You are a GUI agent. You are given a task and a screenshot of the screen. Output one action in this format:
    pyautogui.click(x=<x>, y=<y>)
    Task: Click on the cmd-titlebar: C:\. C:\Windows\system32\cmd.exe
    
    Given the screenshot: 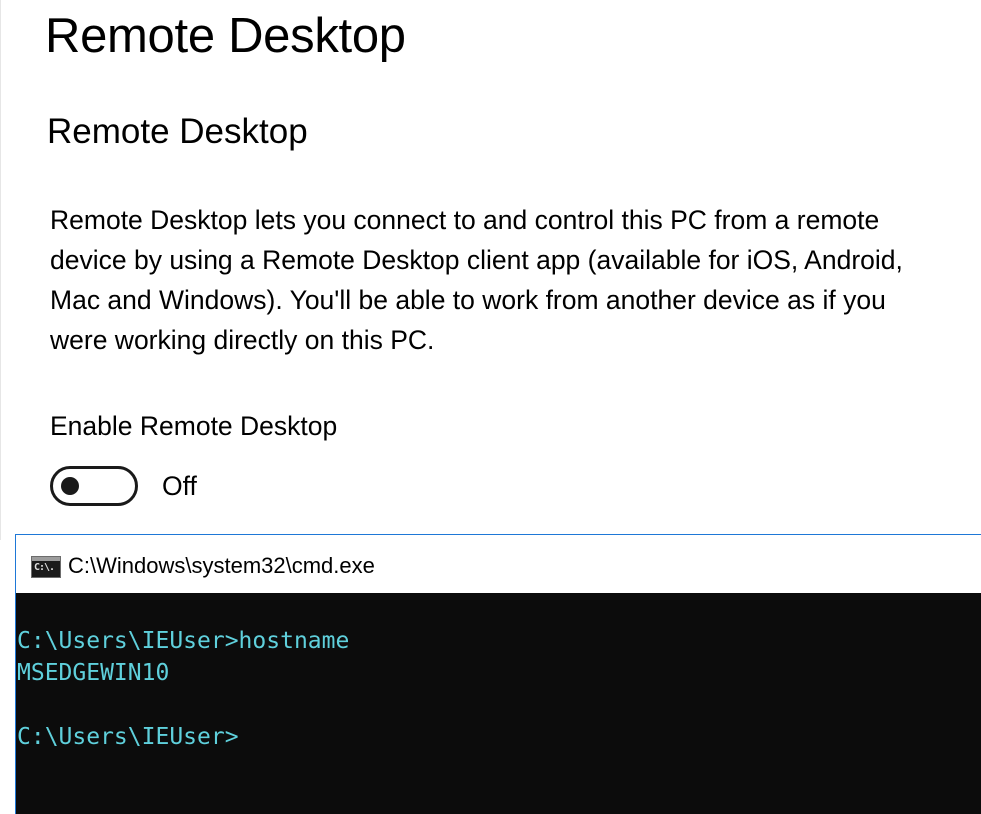 What is the action you would take?
    pyautogui.click(x=498, y=564)
    